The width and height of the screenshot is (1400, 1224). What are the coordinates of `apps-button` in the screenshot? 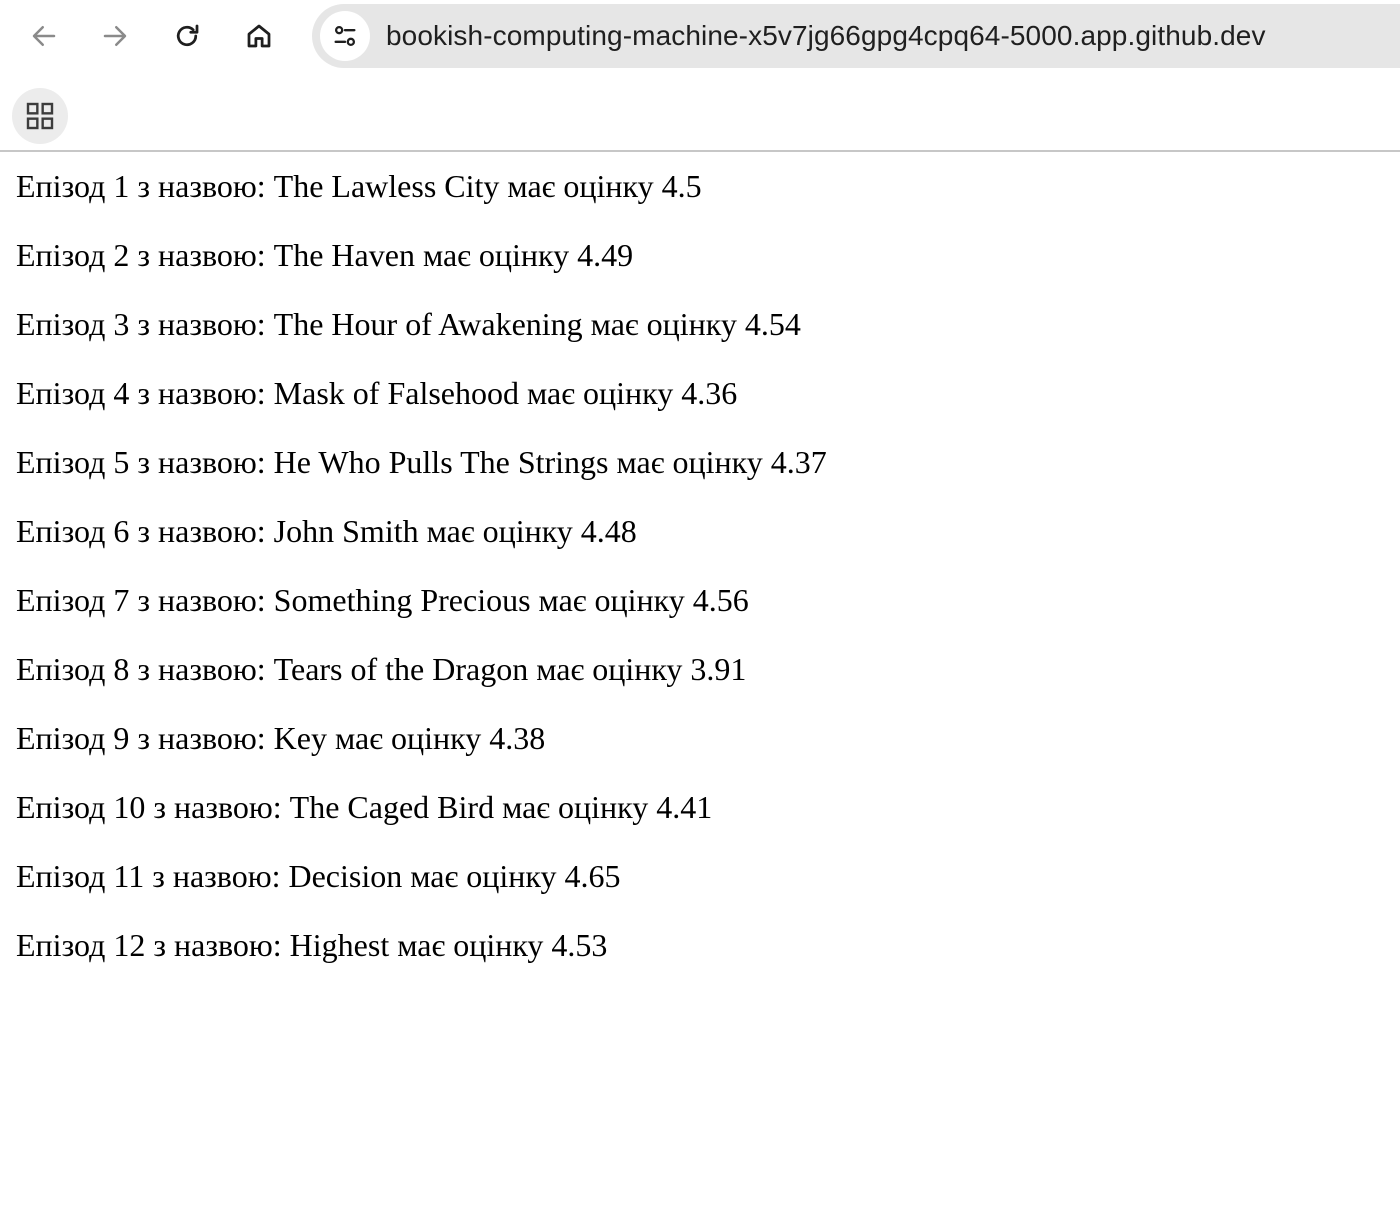 It's located at (40, 116).